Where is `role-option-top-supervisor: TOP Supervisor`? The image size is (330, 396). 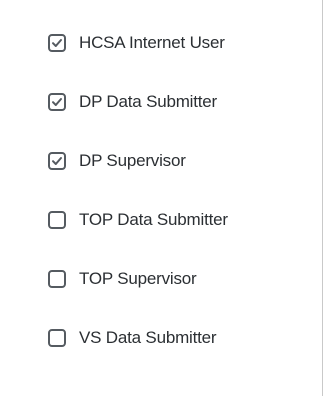 role-option-top-supervisor: TOP Supervisor is located at coordinates (138, 279).